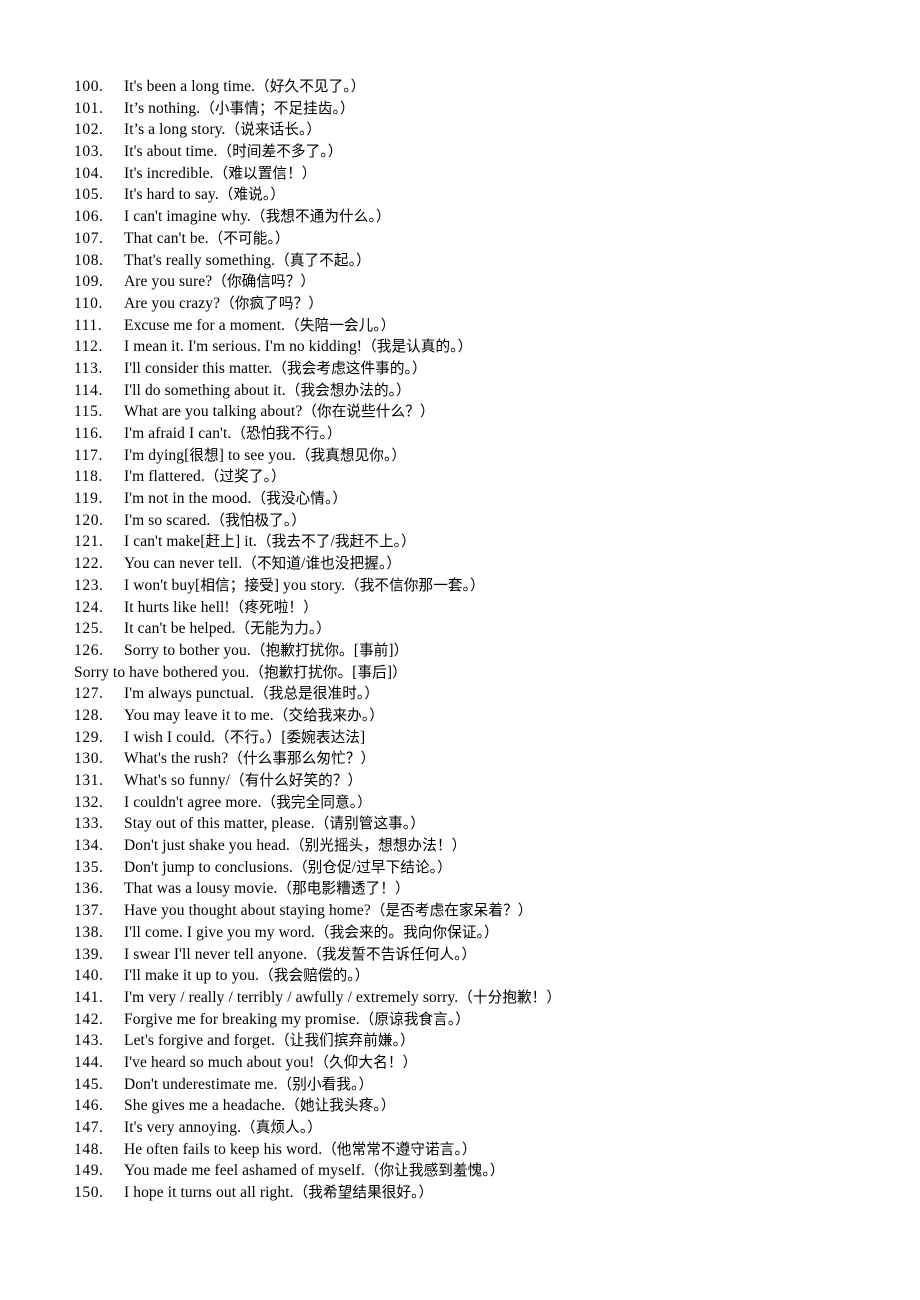 This screenshot has height=1300, width=920. What do you see at coordinates (474, 781) in the screenshot?
I see `phrase-row: 131. What's so funny/（有什么好笑的？）` at bounding box center [474, 781].